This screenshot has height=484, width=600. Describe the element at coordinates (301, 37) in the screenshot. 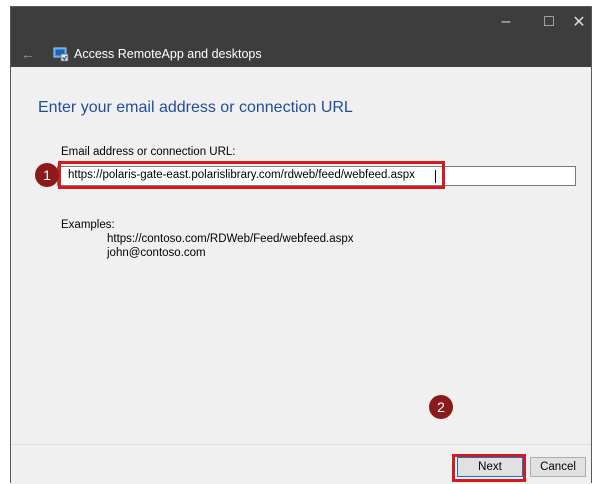

I see `title-bar: – □ ✕ ← Access RemoteApp and desktops` at that location.